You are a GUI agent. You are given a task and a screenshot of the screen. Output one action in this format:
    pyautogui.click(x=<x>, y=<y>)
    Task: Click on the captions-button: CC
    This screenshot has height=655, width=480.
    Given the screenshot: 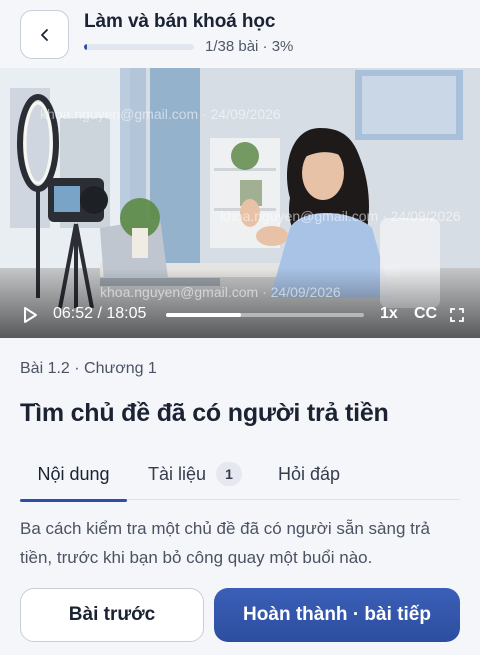 What is the action you would take?
    pyautogui.click(x=425, y=314)
    